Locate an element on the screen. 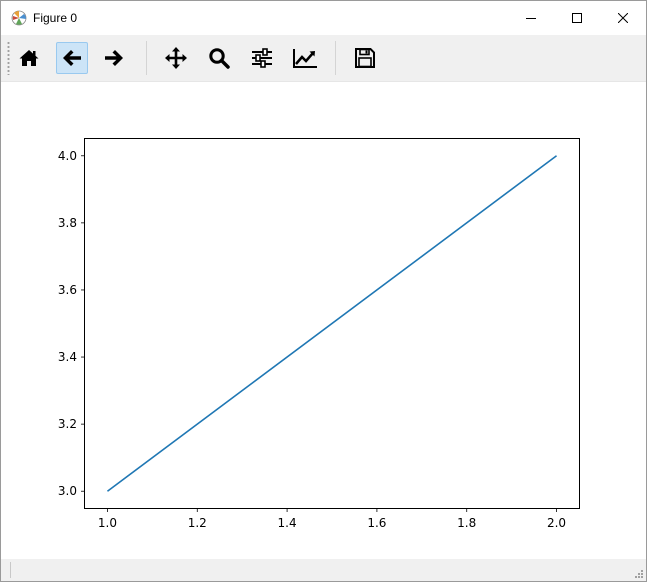 This screenshot has width=647, height=582. close-button is located at coordinates (623, 18).